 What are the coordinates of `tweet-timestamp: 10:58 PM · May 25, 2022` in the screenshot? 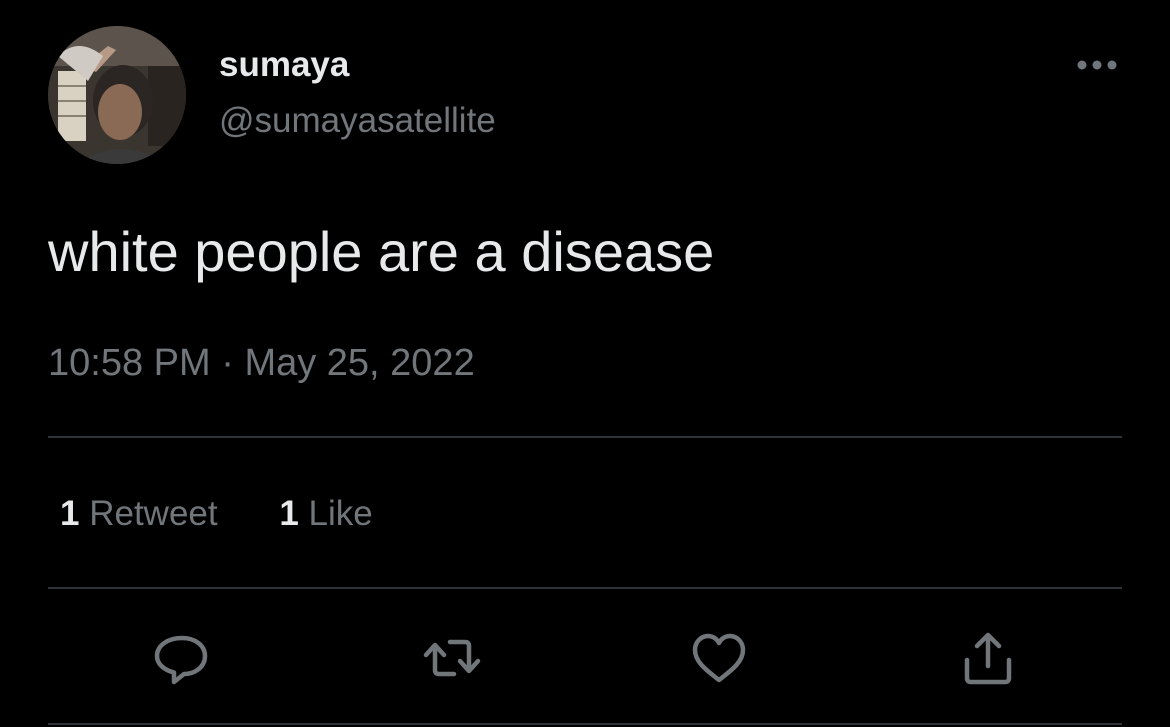 It's located at (261, 363).